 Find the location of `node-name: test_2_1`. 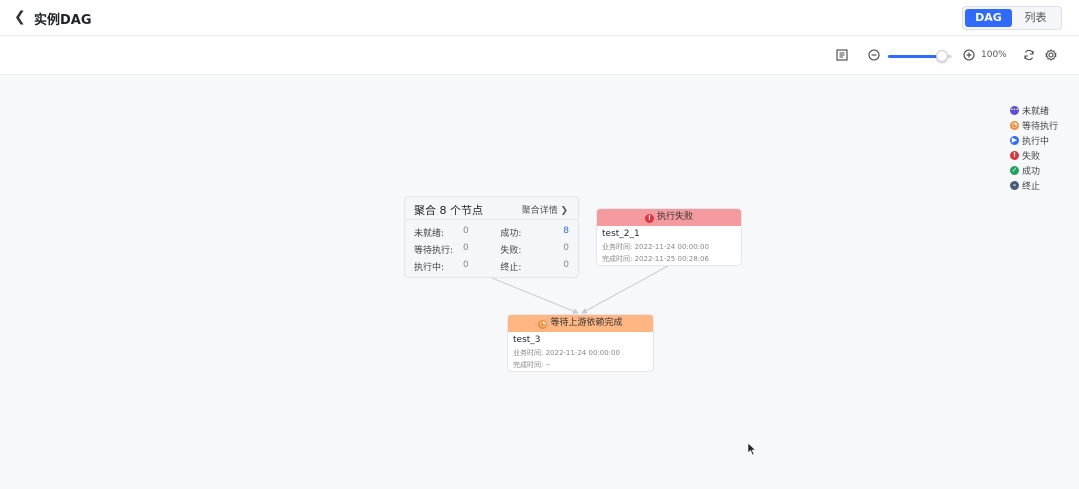

node-name: test_2_1 is located at coordinates (621, 234).